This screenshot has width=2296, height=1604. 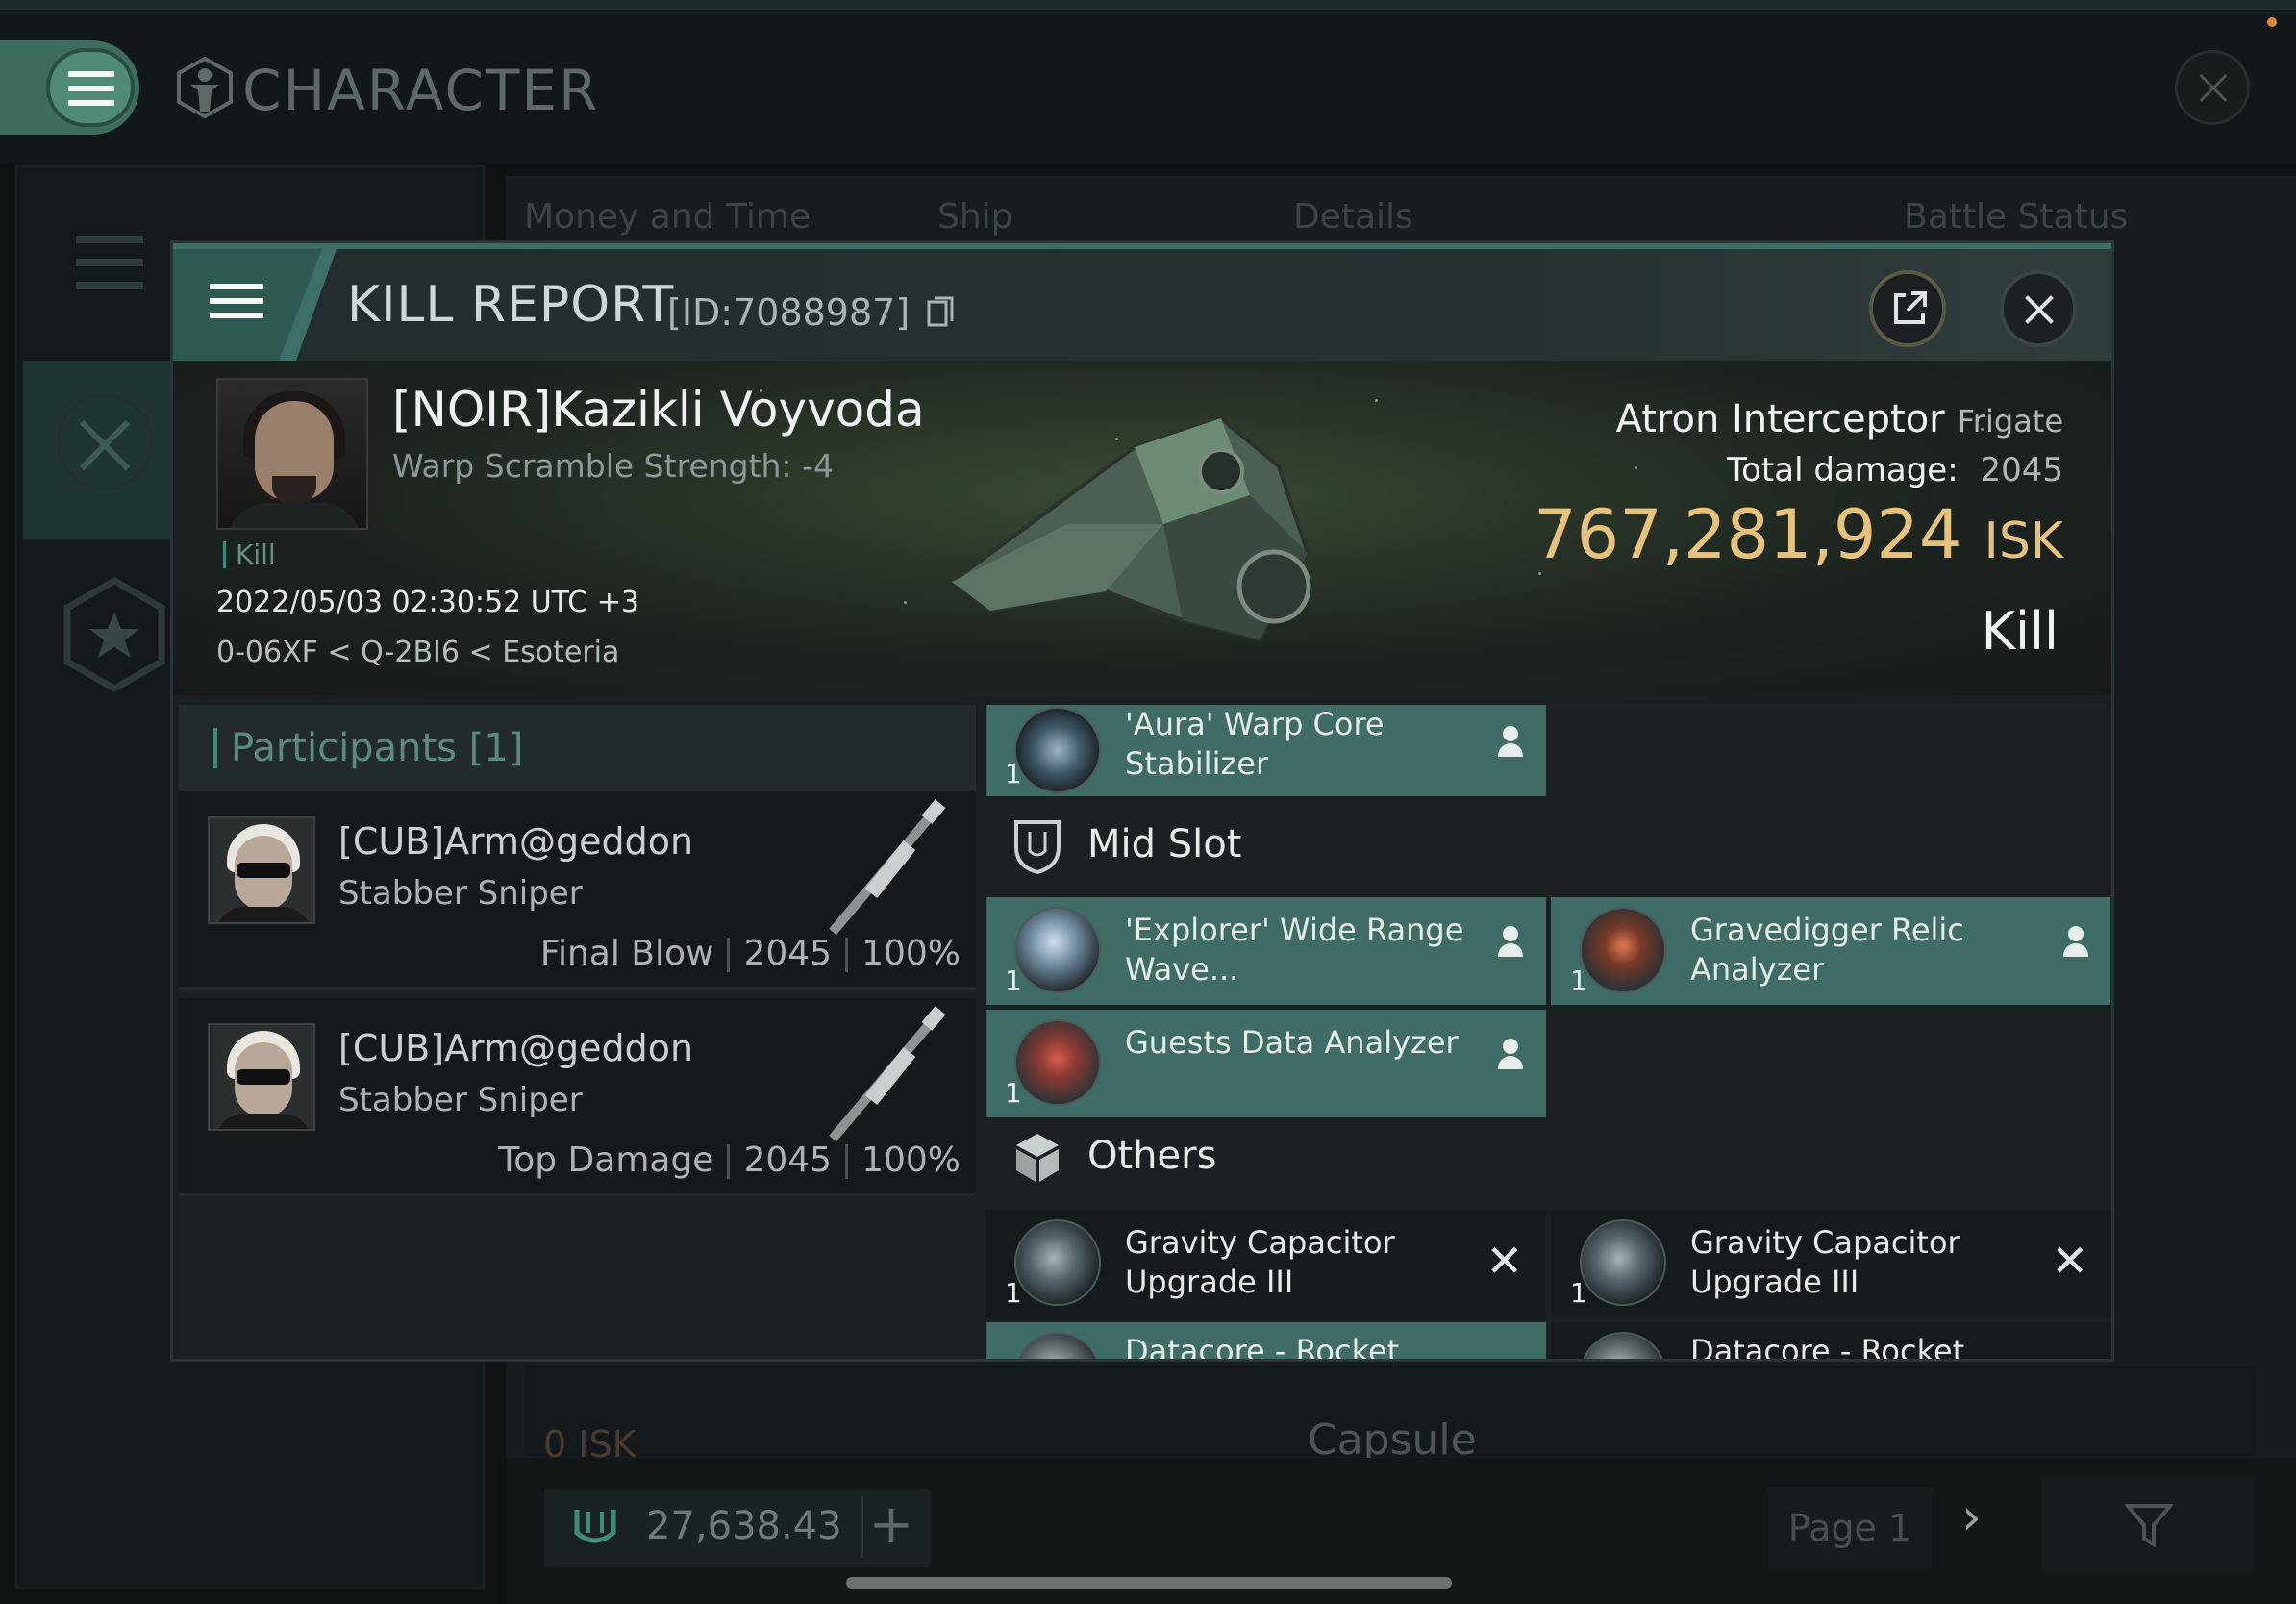 What do you see at coordinates (2038, 308) in the screenshot?
I see `modal-close-button` at bounding box center [2038, 308].